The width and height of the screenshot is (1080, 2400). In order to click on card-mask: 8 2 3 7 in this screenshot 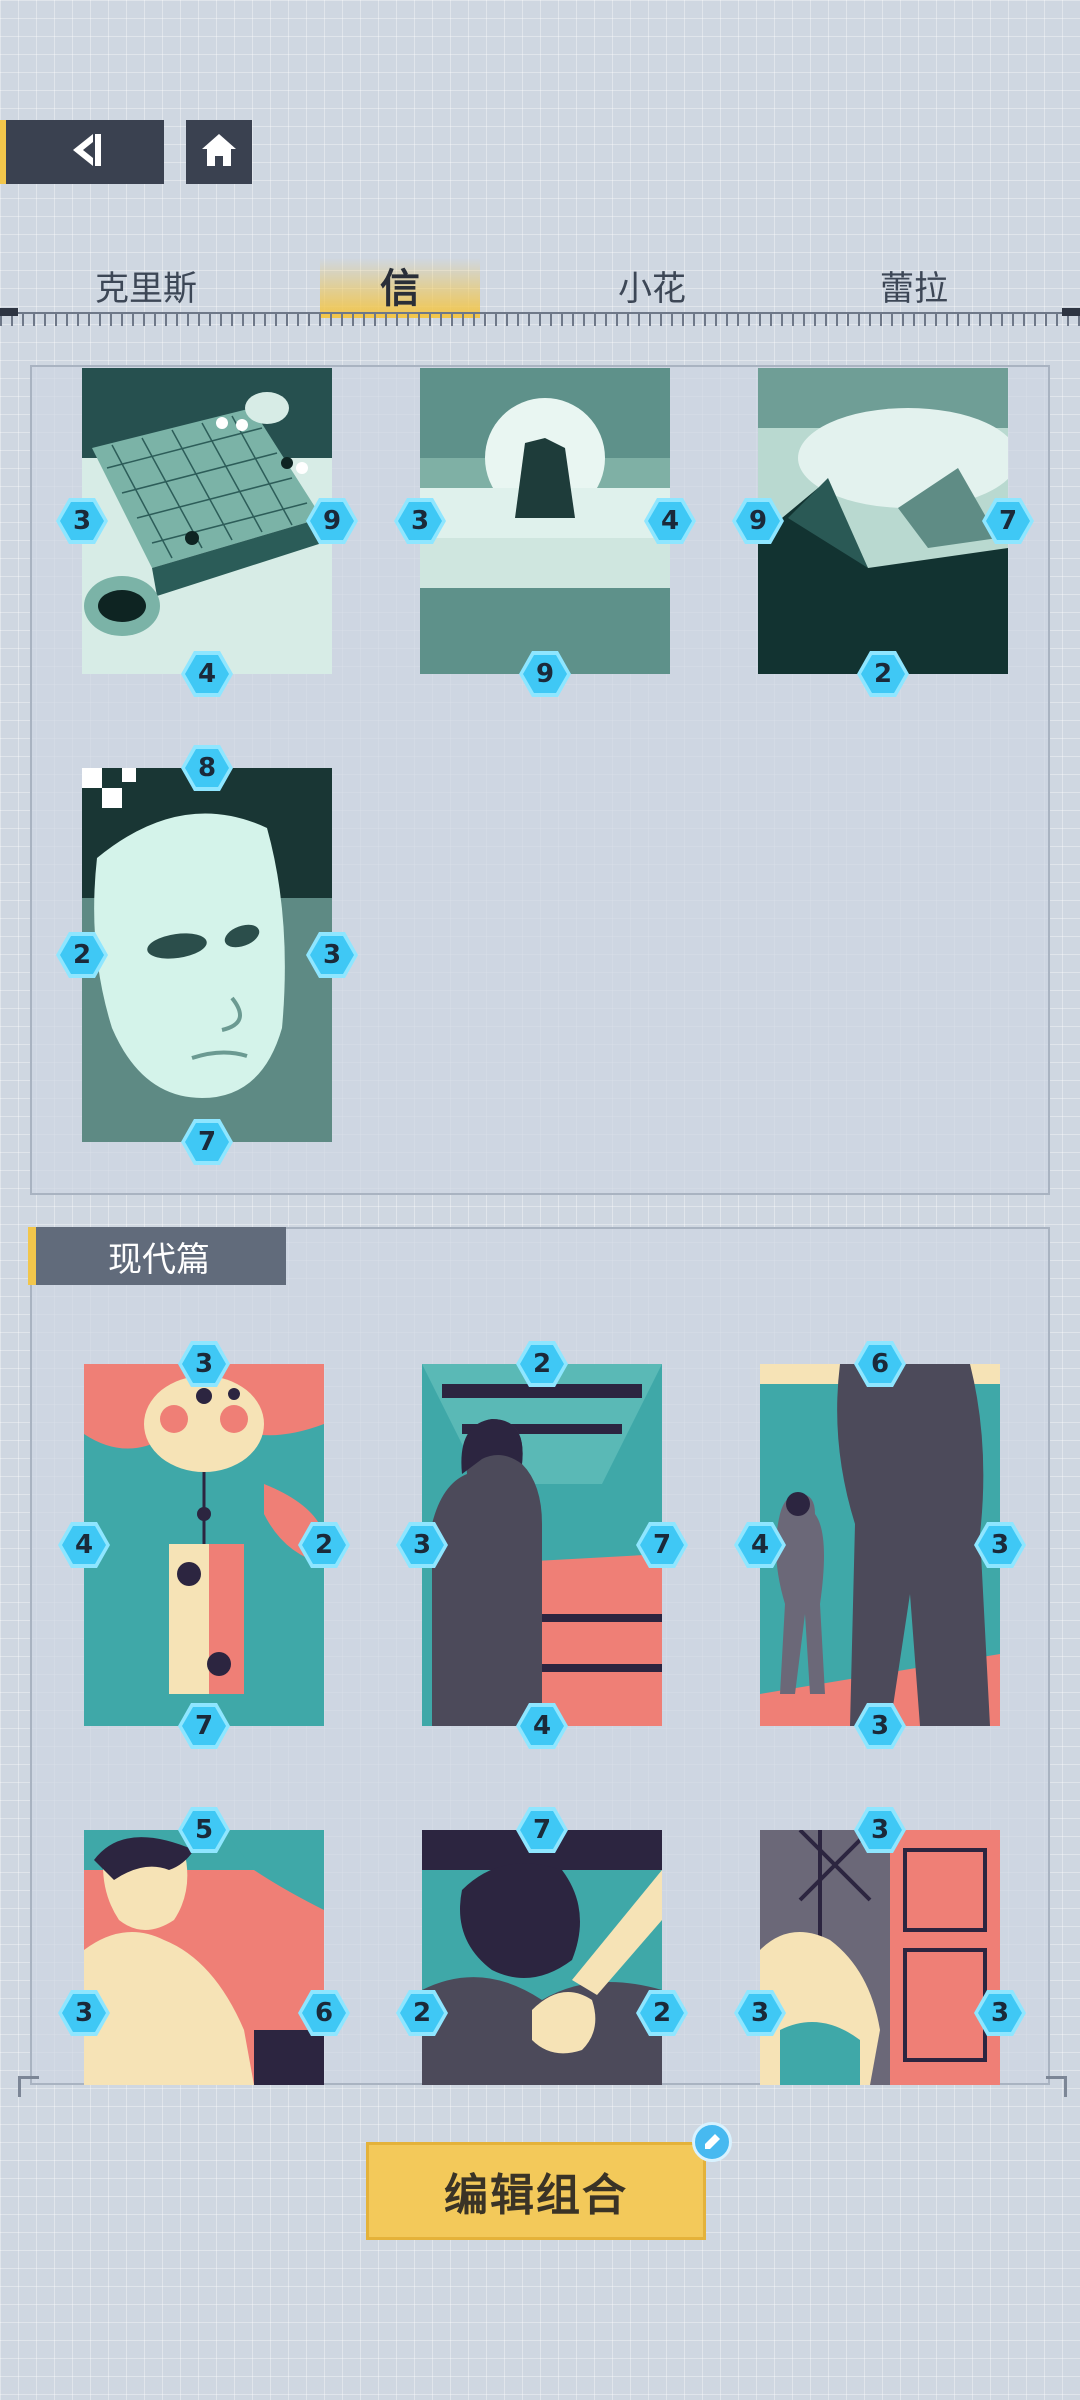, I will do `click(207, 955)`.